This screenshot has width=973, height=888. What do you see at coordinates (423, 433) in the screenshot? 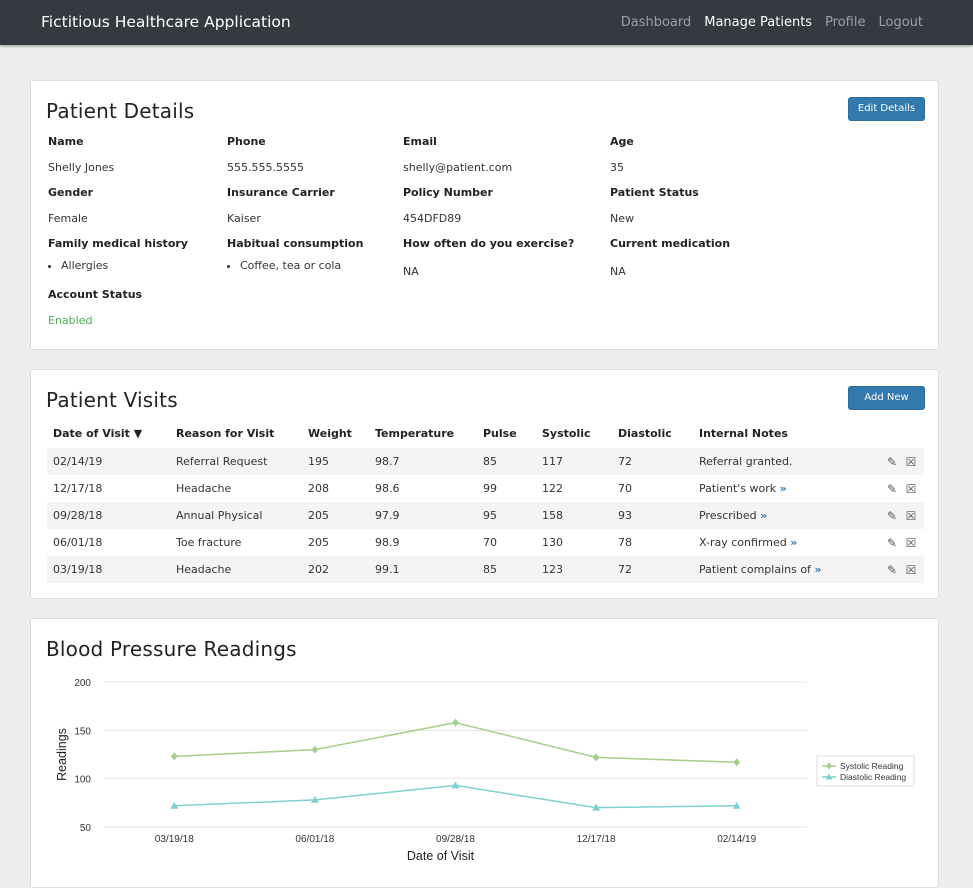
I see `col-temperature: Temperature` at bounding box center [423, 433].